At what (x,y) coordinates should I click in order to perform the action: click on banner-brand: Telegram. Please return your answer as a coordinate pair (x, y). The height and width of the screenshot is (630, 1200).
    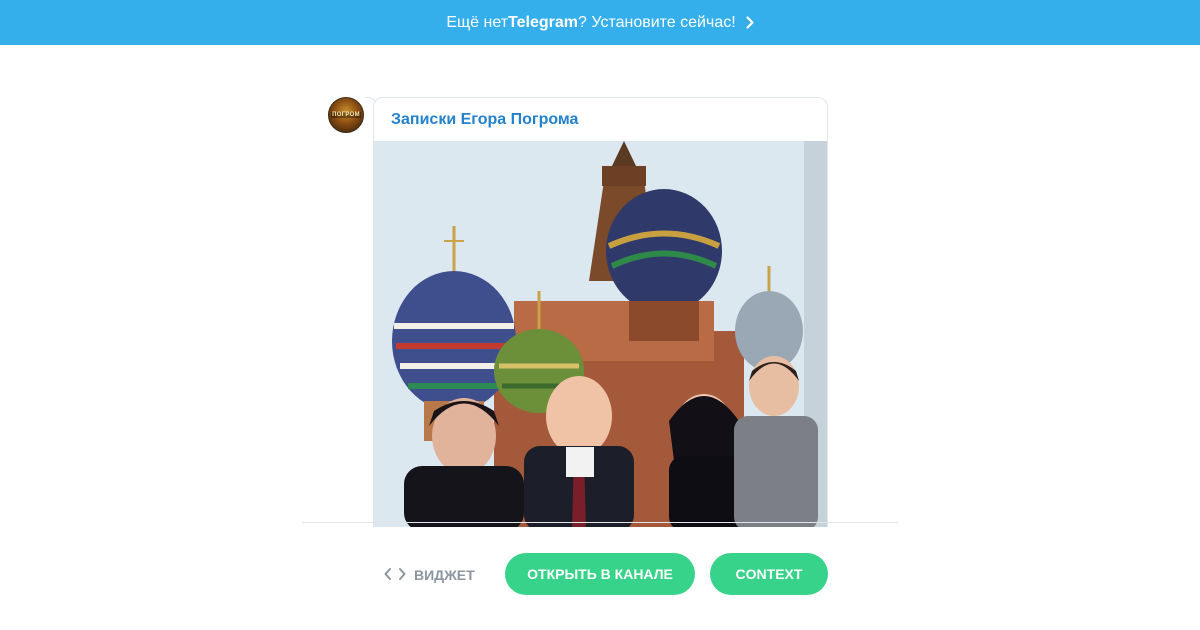
    Looking at the image, I should click on (543, 22).